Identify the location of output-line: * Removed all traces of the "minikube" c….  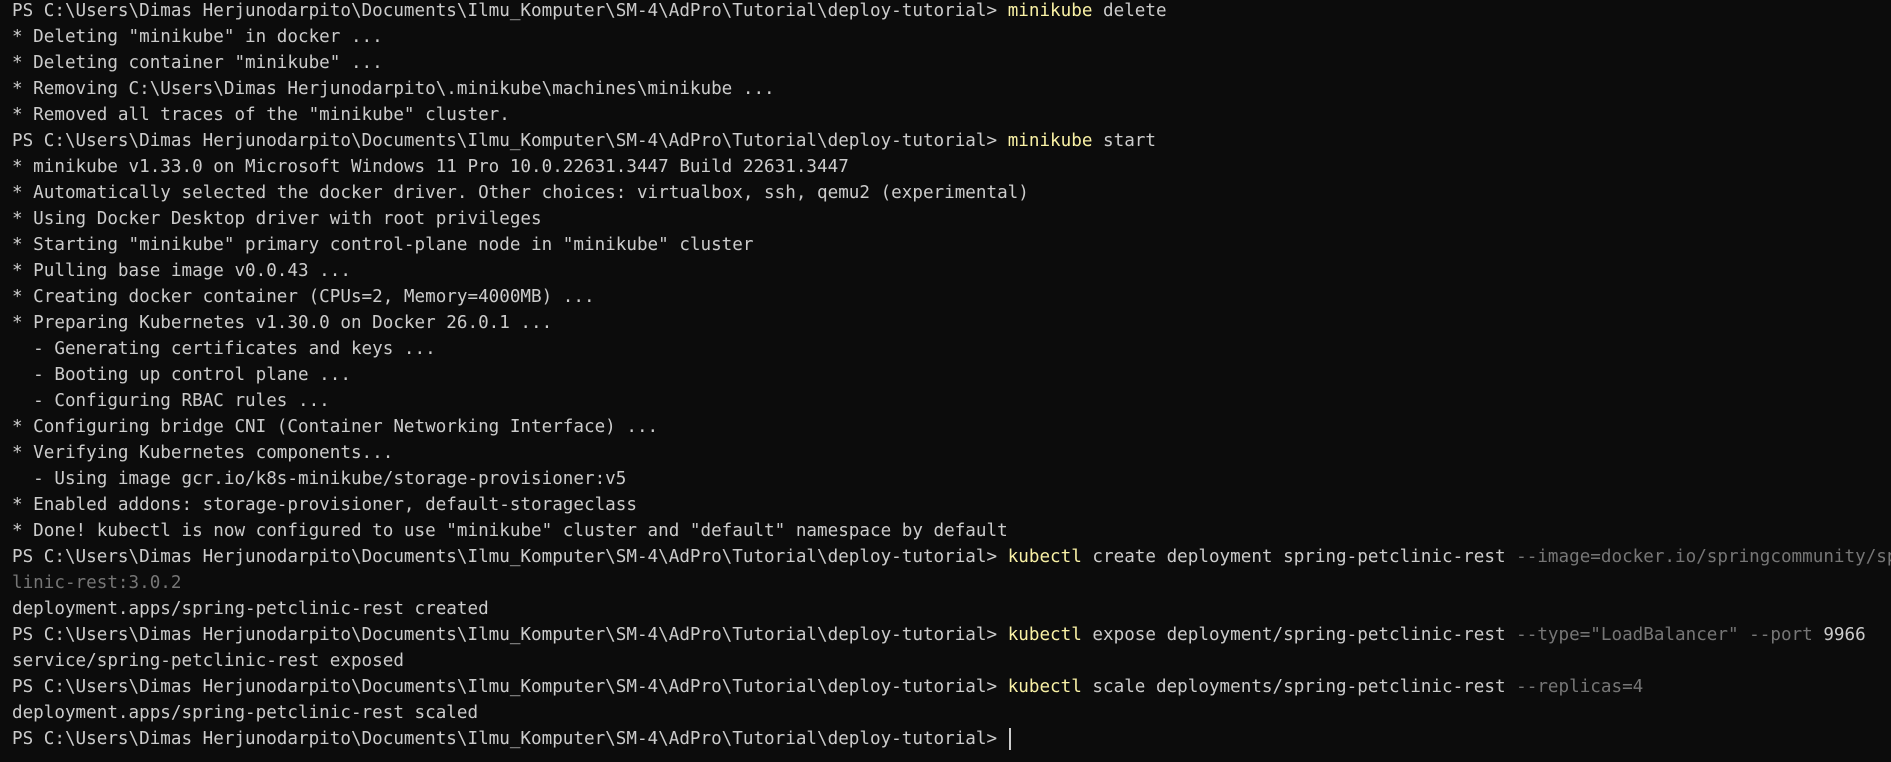
(945, 115).